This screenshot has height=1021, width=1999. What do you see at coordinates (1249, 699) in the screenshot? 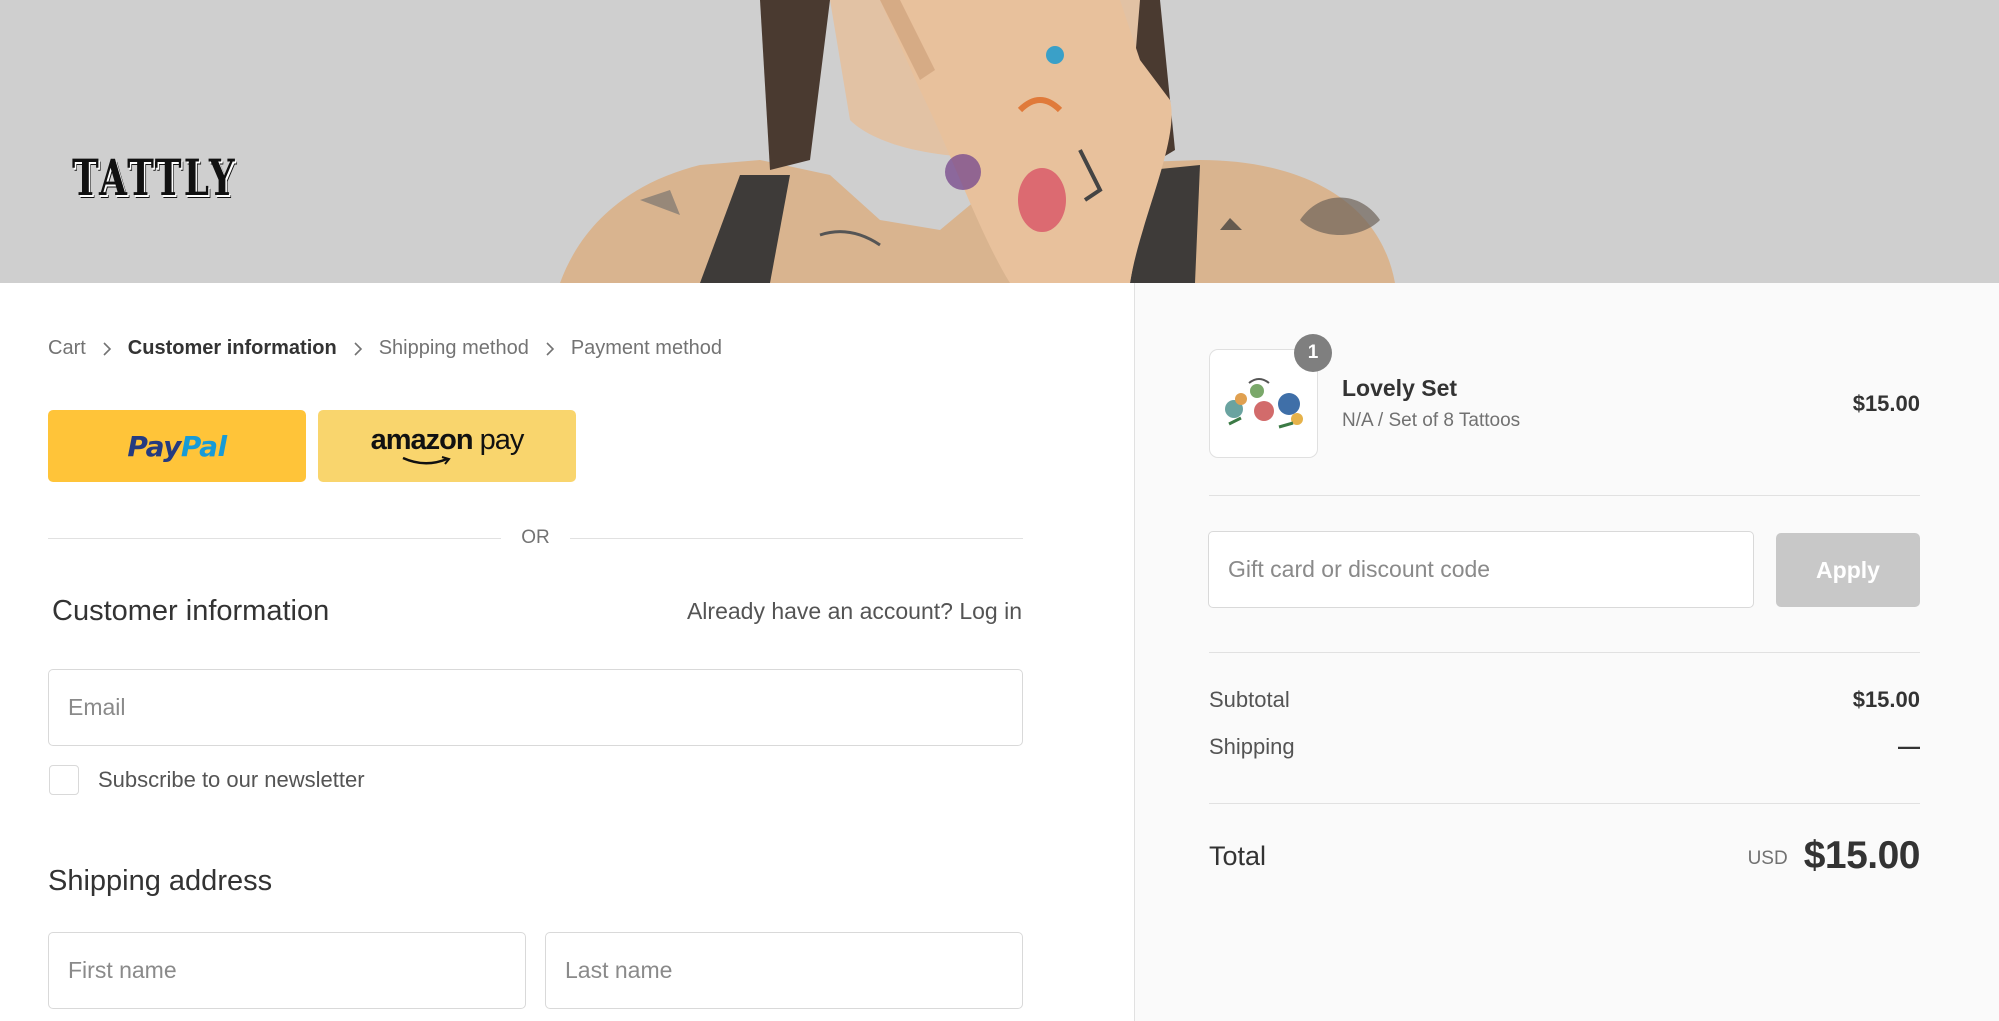
I see `subtotal-label: Subtotal` at bounding box center [1249, 699].